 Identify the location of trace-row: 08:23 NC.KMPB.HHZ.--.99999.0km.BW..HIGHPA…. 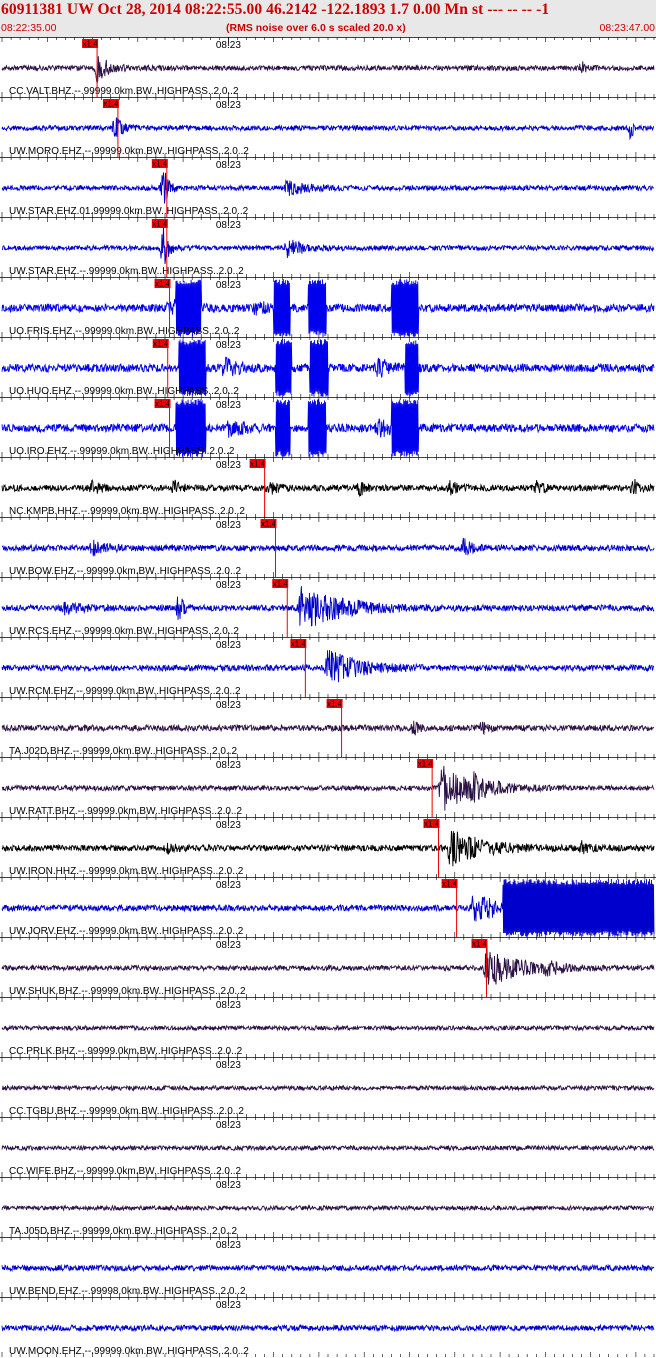
(328, 487).